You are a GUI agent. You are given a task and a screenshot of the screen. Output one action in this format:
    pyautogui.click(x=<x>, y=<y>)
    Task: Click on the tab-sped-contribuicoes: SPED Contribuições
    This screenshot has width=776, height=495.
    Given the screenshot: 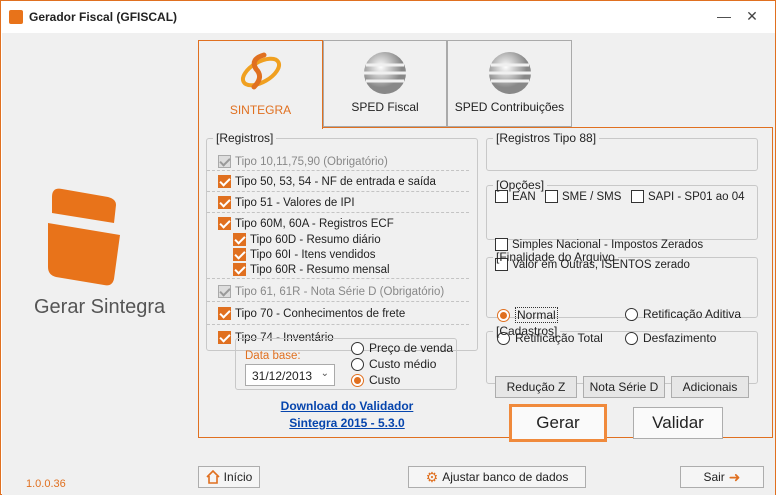 What is the action you would take?
    pyautogui.click(x=509, y=83)
    